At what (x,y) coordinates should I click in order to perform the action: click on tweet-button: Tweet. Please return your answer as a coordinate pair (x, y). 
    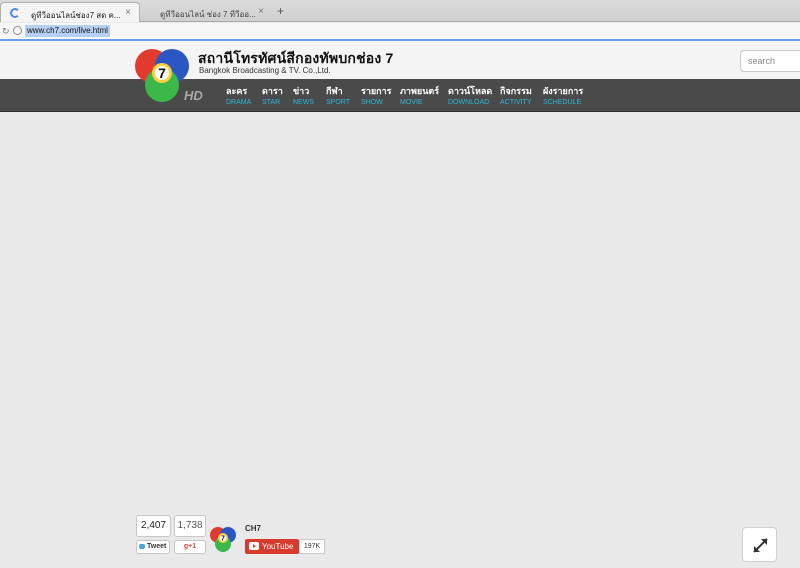
    Looking at the image, I should click on (153, 547).